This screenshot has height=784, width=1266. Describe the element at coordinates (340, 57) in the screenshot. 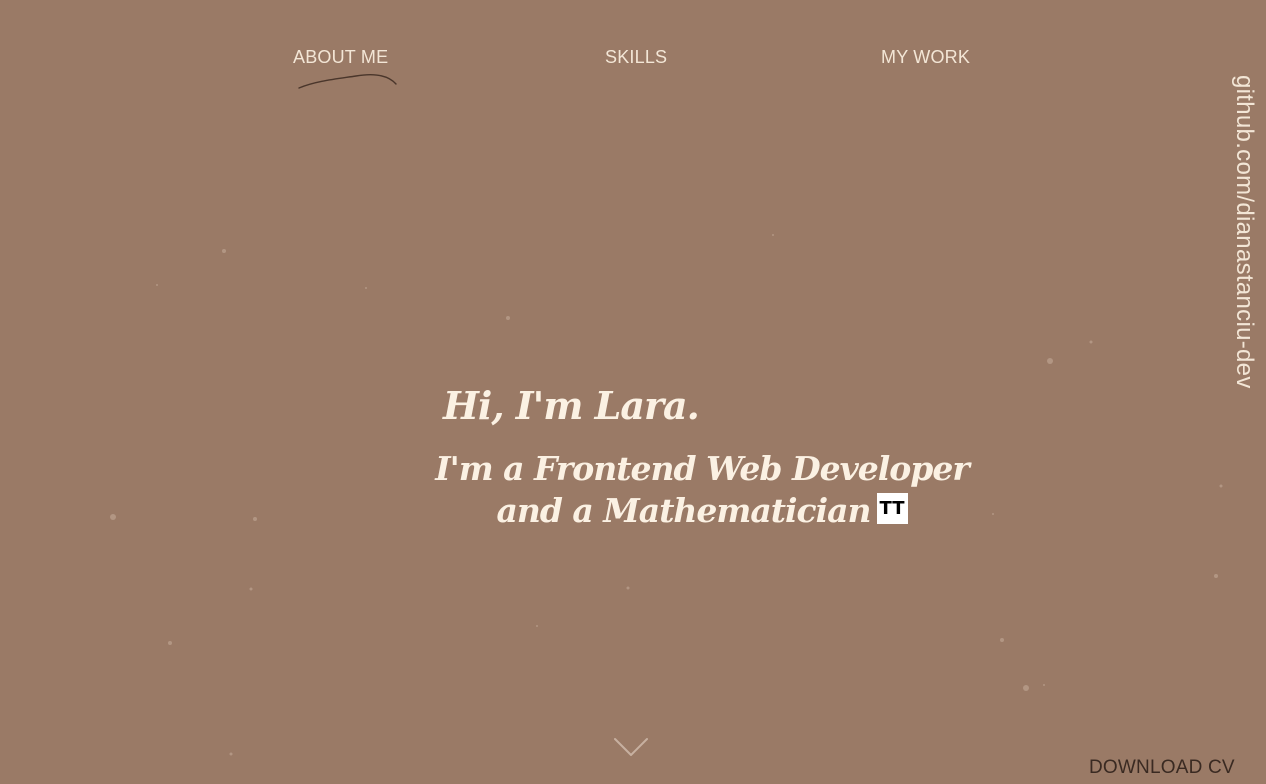

I see `nav-item-about-me: ABOUT ME` at that location.